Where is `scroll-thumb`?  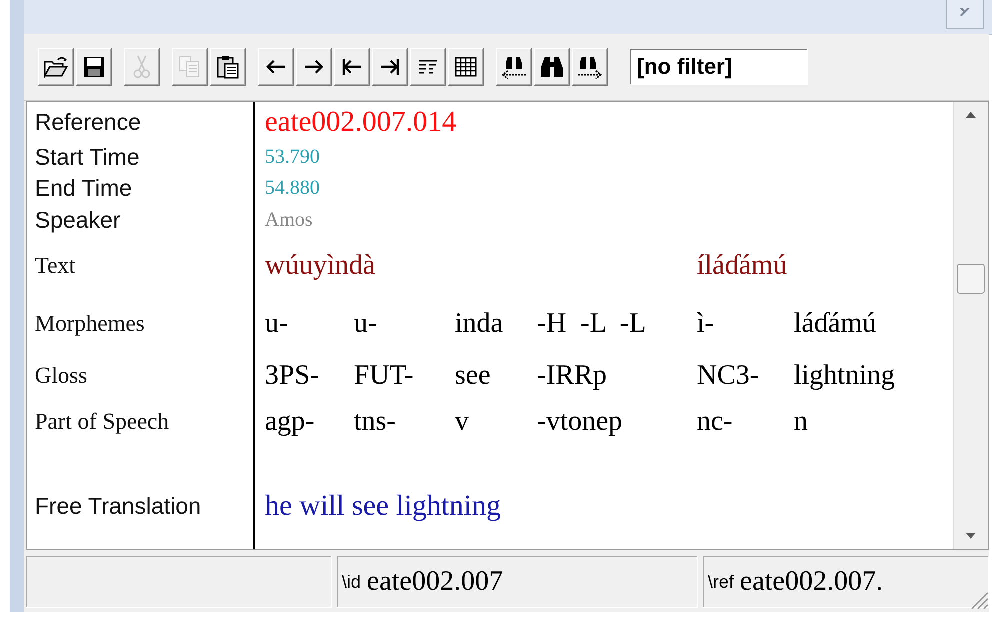 scroll-thumb is located at coordinates (971, 279).